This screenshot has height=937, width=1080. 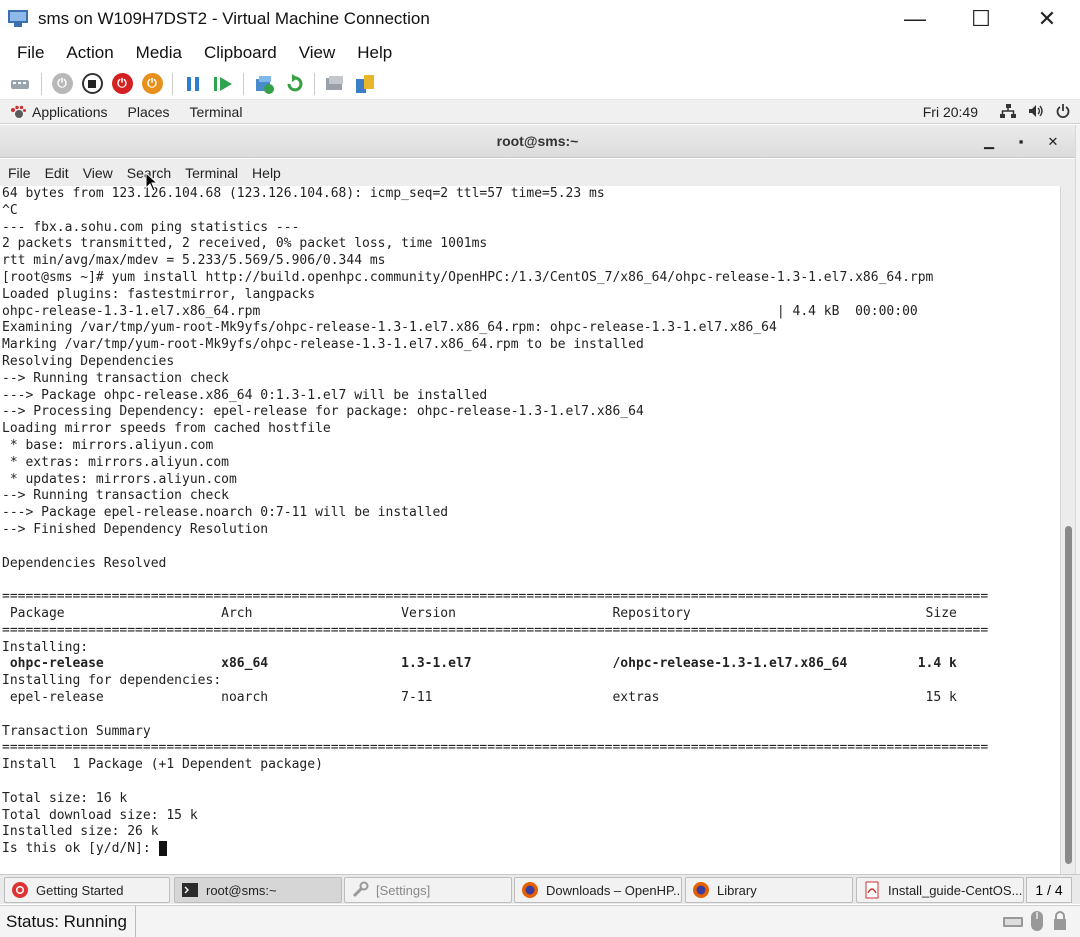 I want to click on pause-icon, so click(x=193, y=84).